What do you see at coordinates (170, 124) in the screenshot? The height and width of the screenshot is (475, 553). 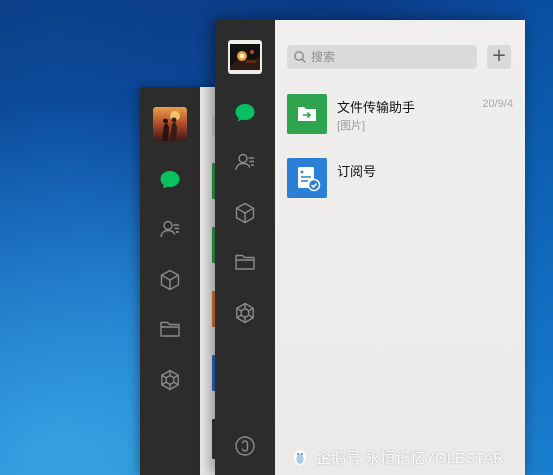 I see `back-profile-avatar` at bounding box center [170, 124].